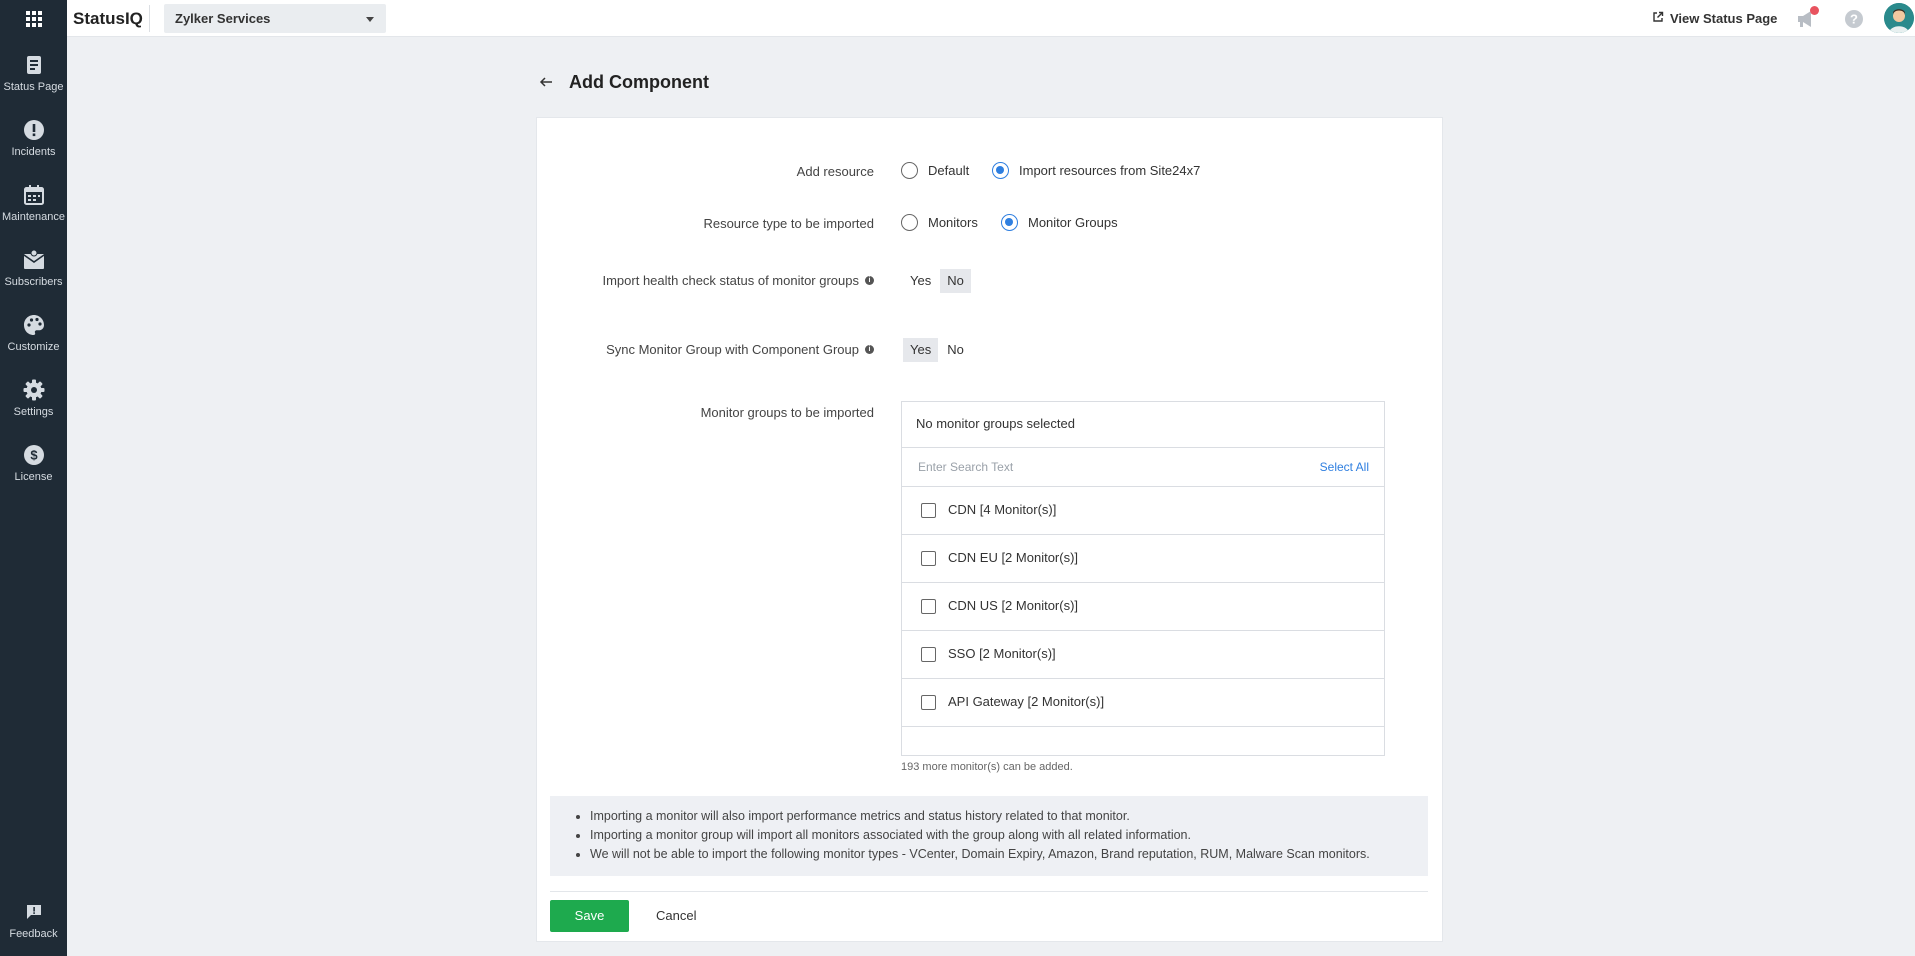 The height and width of the screenshot is (956, 1915). I want to click on sidebar-item-customize: Customize, so click(33, 335).